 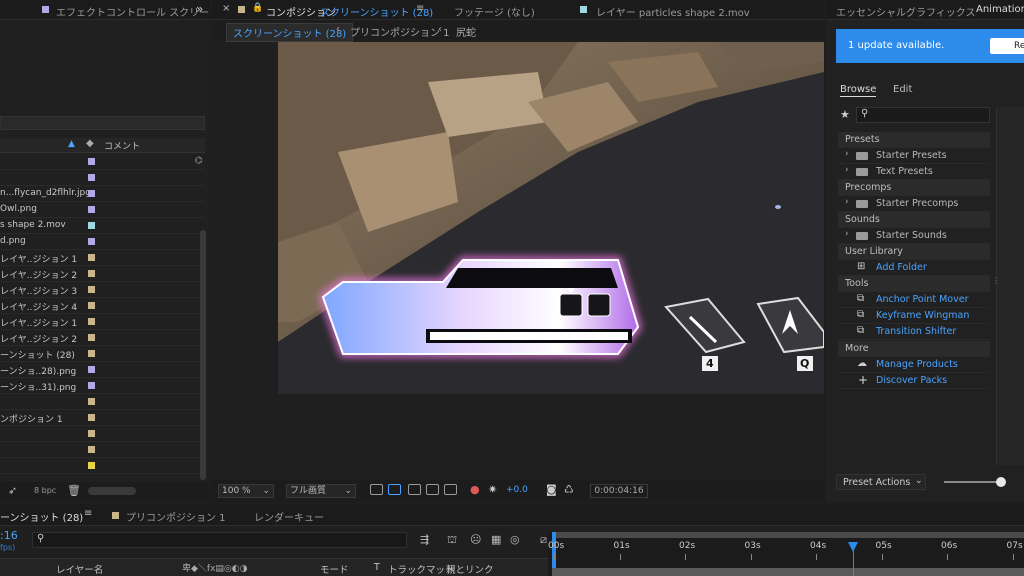 What do you see at coordinates (9, 535) in the screenshot?
I see `current-time: :16` at bounding box center [9, 535].